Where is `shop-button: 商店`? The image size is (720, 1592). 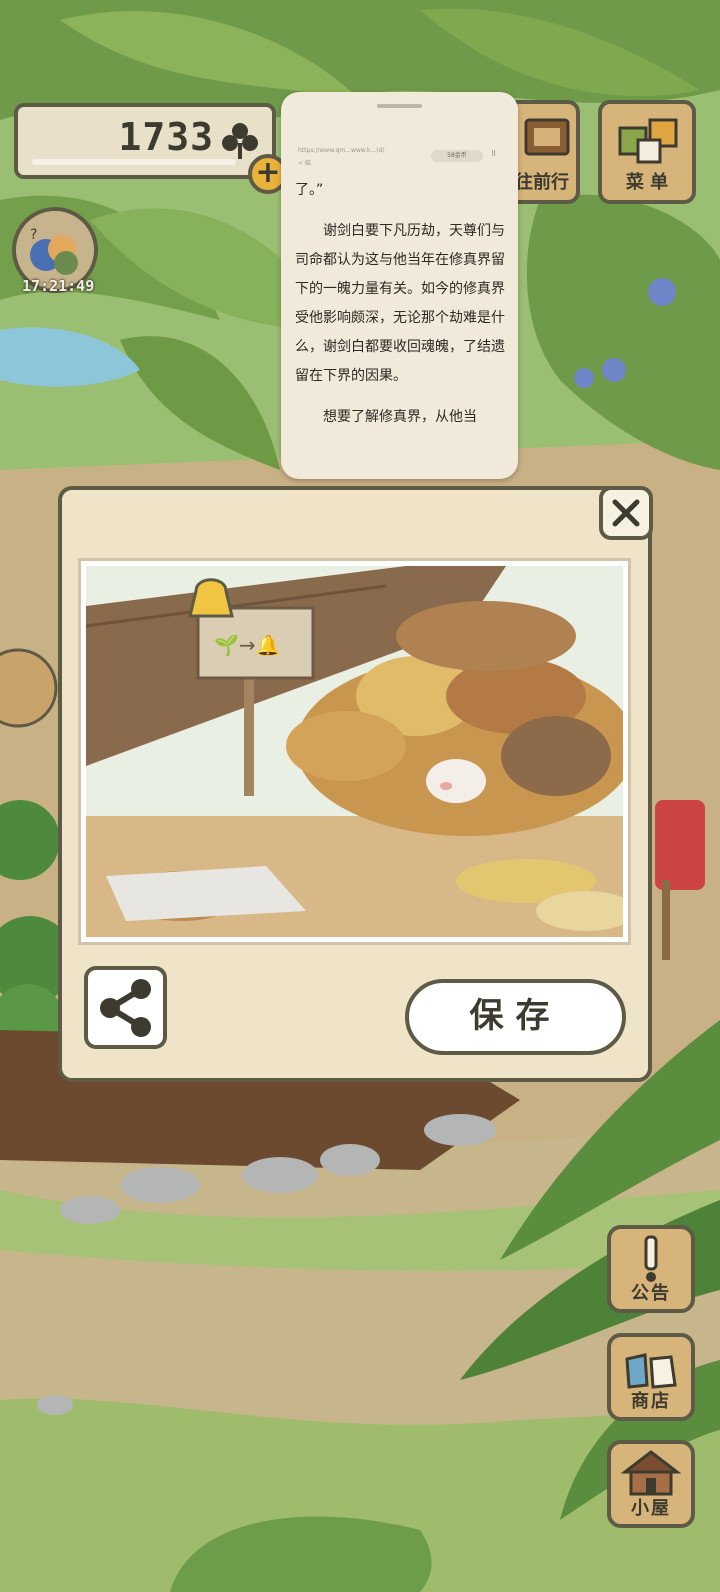 shop-button: 商店 is located at coordinates (651, 1377).